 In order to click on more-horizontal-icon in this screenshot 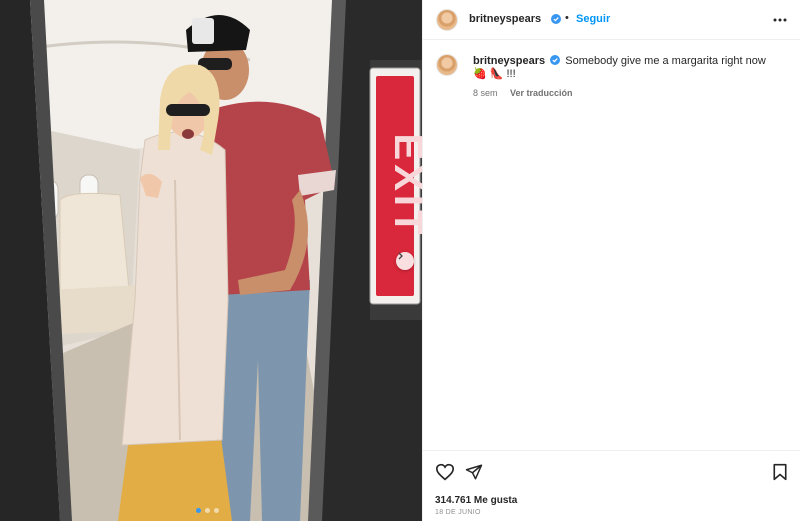, I will do `click(780, 20)`.